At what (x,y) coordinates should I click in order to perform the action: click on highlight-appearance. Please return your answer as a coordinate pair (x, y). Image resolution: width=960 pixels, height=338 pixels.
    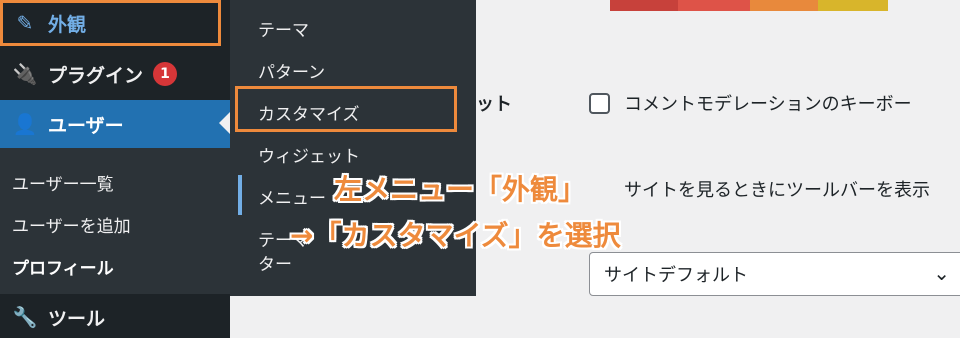
    Looking at the image, I should click on (110, 23).